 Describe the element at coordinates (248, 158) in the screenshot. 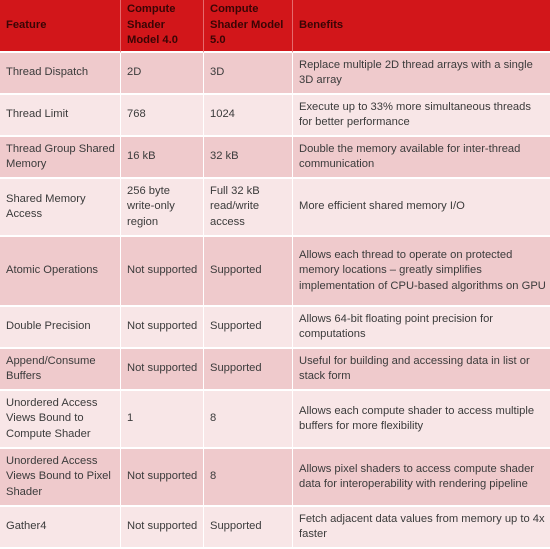

I see `sm5-cell: 32 kB` at that location.